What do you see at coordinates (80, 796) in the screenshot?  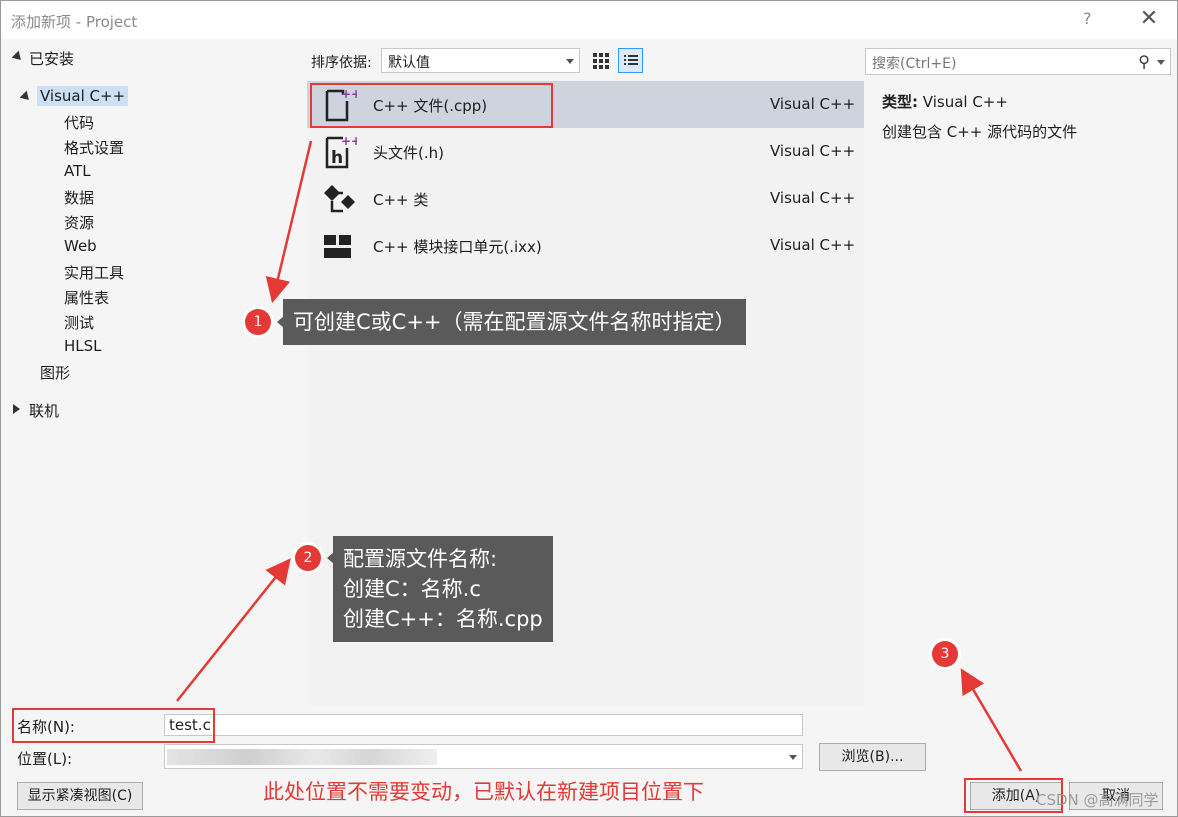 I see `compact-view-button: 显示紧凑视图(C)` at bounding box center [80, 796].